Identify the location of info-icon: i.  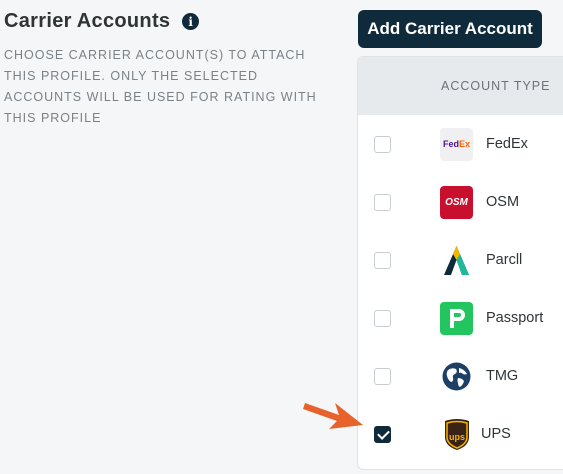
(191, 21).